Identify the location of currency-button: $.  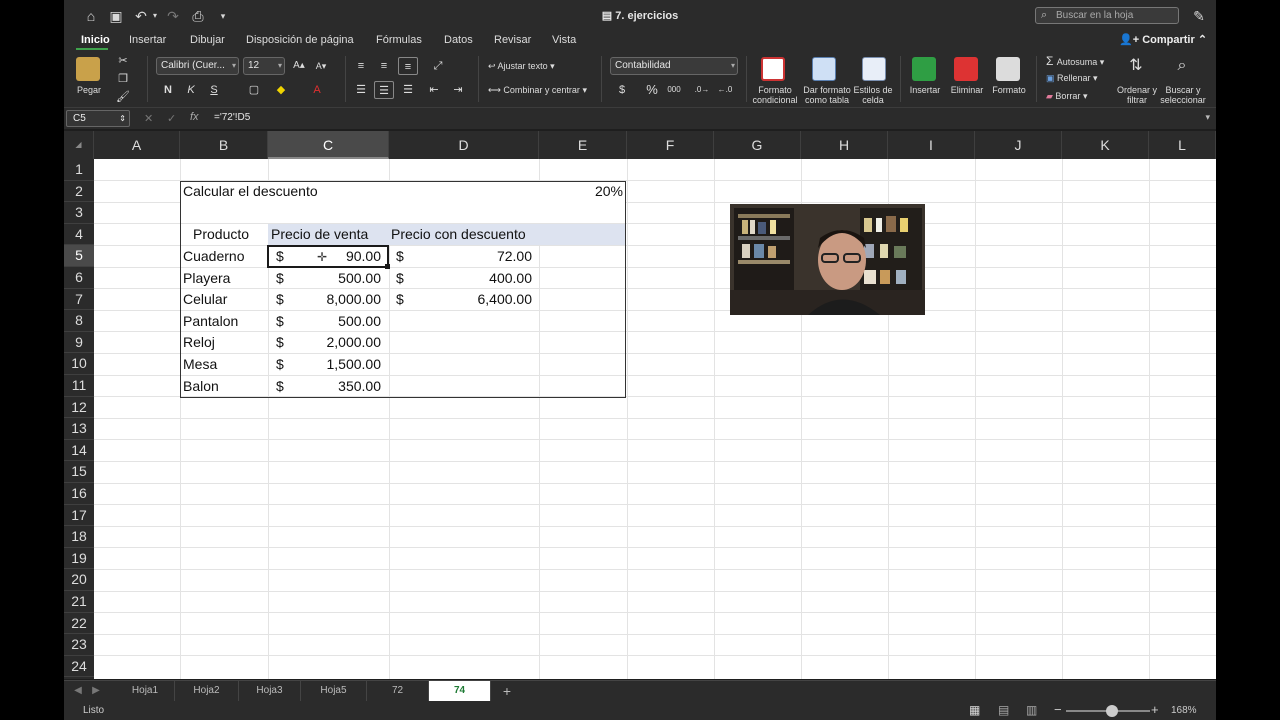
(622, 90).